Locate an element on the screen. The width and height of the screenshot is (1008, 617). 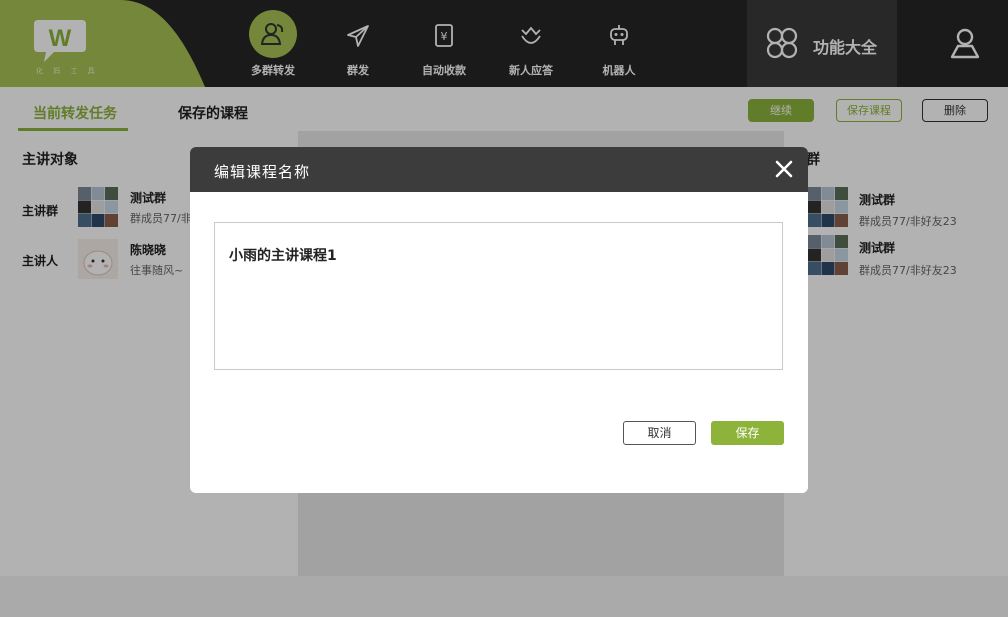
dialog-title: 编辑课程名称 is located at coordinates (262, 172).